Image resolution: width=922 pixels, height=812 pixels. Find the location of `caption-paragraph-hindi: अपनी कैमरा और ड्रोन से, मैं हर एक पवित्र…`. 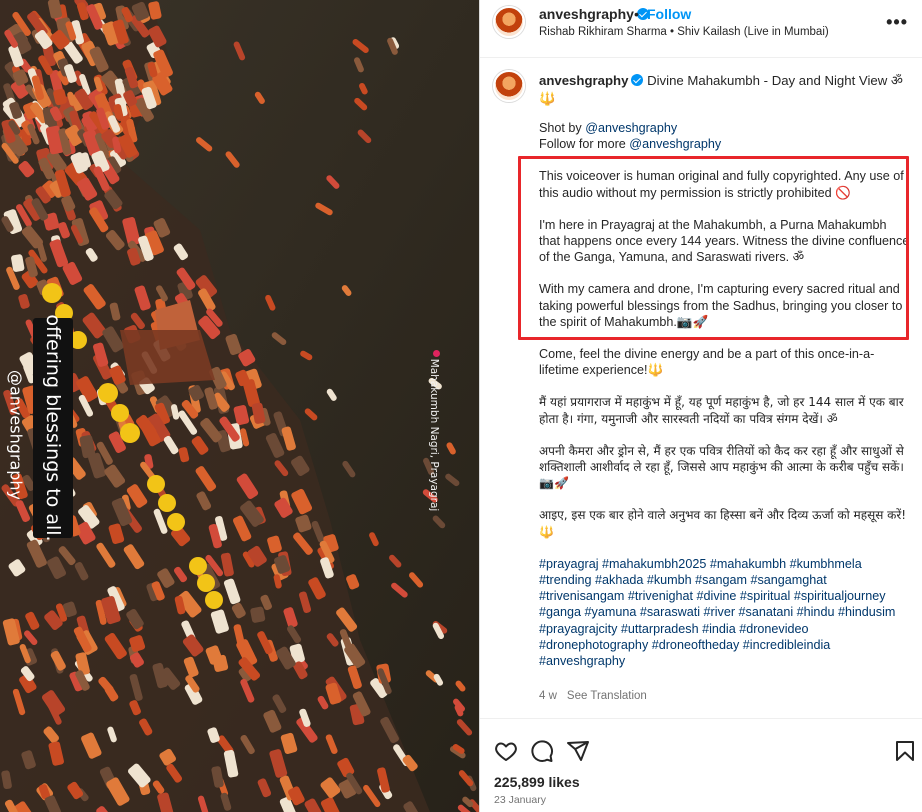

caption-paragraph-hindi: अपनी कैमरा और ड्रोन से, मैं हर एक पवित्र… is located at coordinates (721, 467).